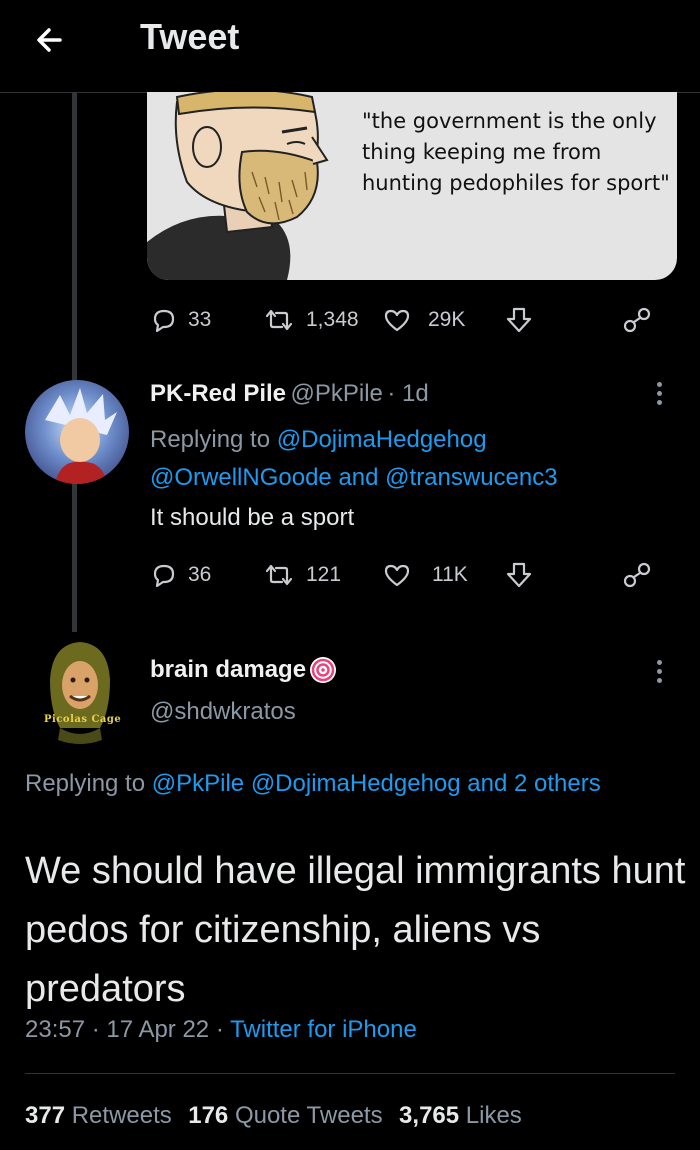 This screenshot has width=700, height=1150. What do you see at coordinates (323, 1029) in the screenshot?
I see `tweet-source: Twitter for iPhone` at bounding box center [323, 1029].